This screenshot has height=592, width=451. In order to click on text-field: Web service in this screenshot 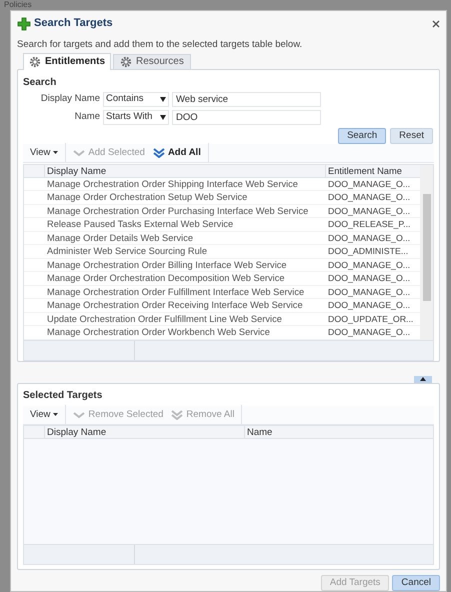, I will do `click(246, 99)`.